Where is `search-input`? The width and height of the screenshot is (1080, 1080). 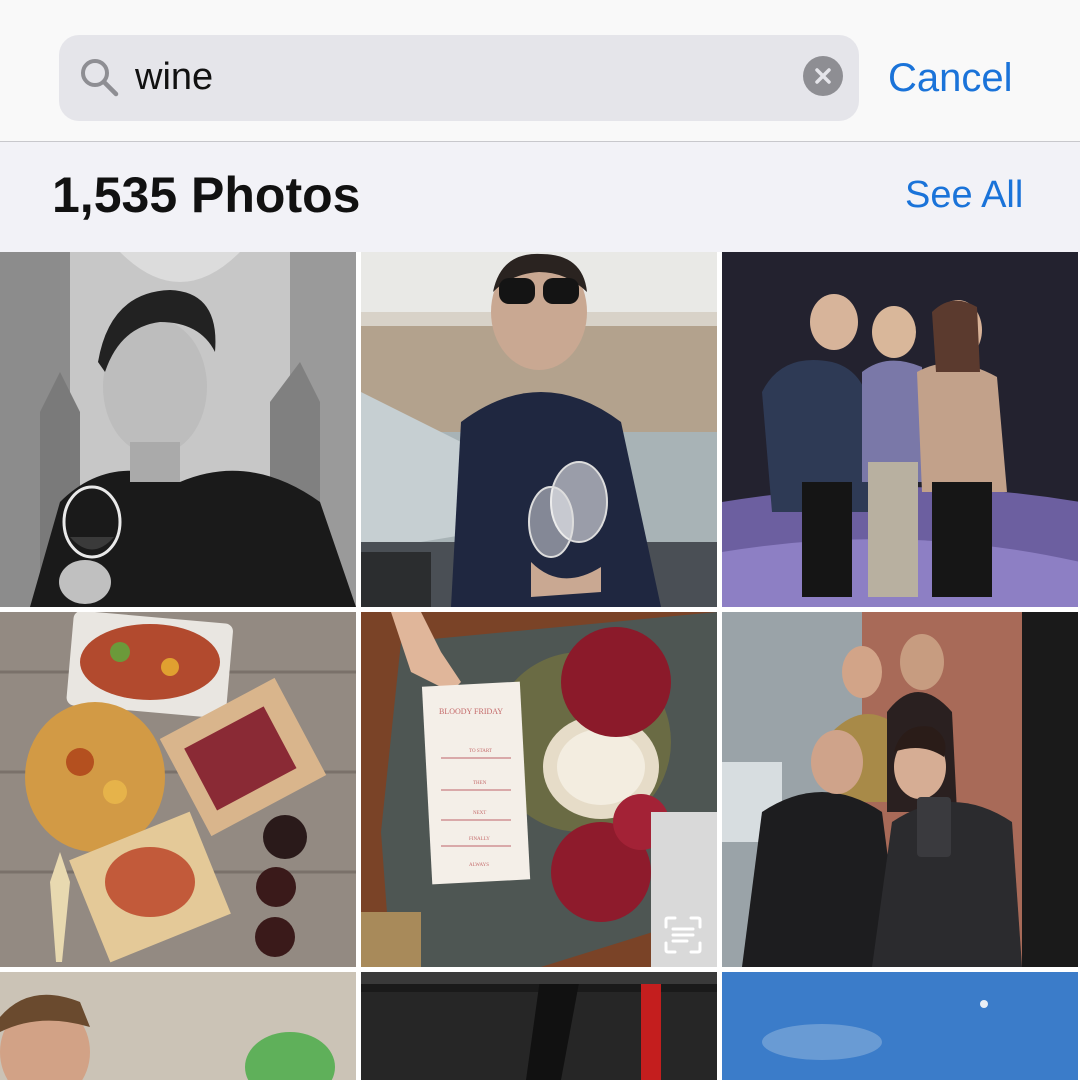 search-input is located at coordinates (485, 77).